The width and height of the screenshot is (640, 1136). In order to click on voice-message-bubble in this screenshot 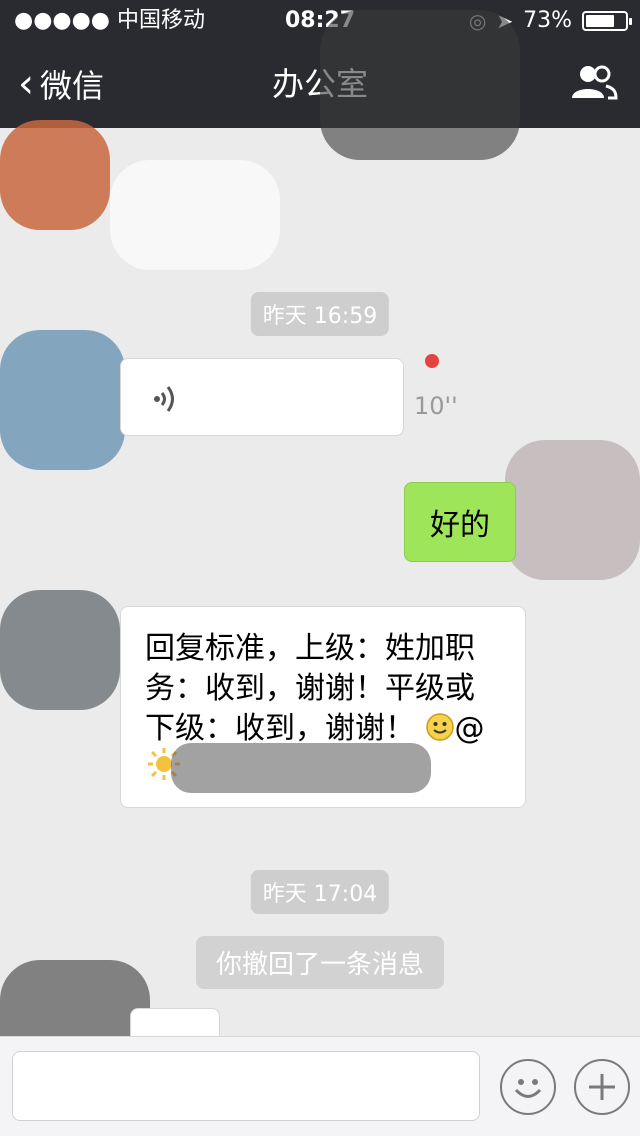, I will do `click(262, 397)`.